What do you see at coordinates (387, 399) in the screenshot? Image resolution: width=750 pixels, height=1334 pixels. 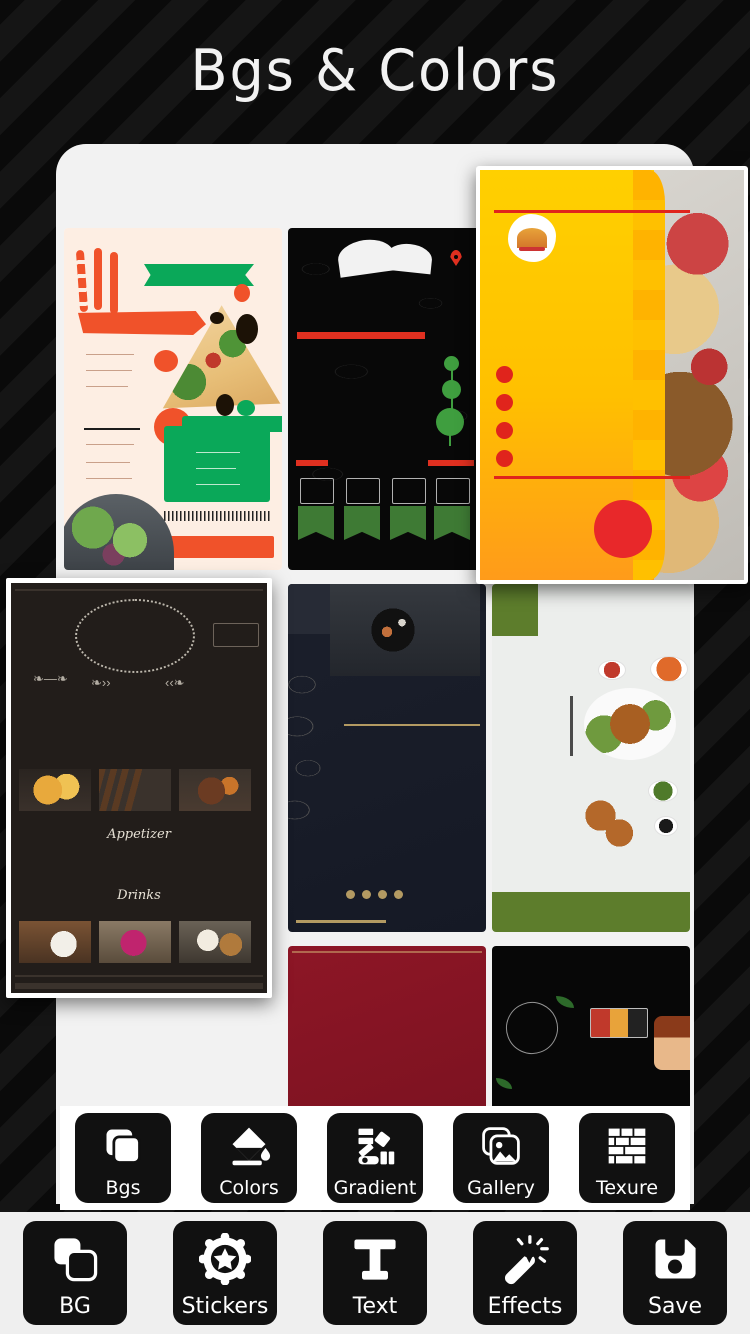 I see `template-card-black-chalk-pizza-menu` at bounding box center [387, 399].